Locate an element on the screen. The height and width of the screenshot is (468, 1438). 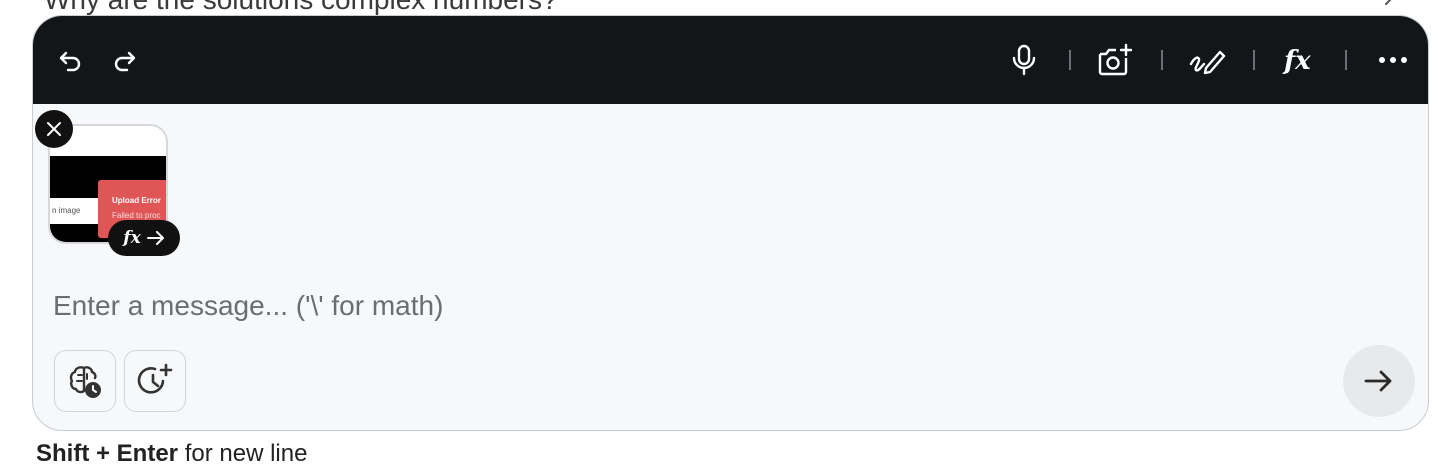
fx-label: fx is located at coordinates (132, 238).